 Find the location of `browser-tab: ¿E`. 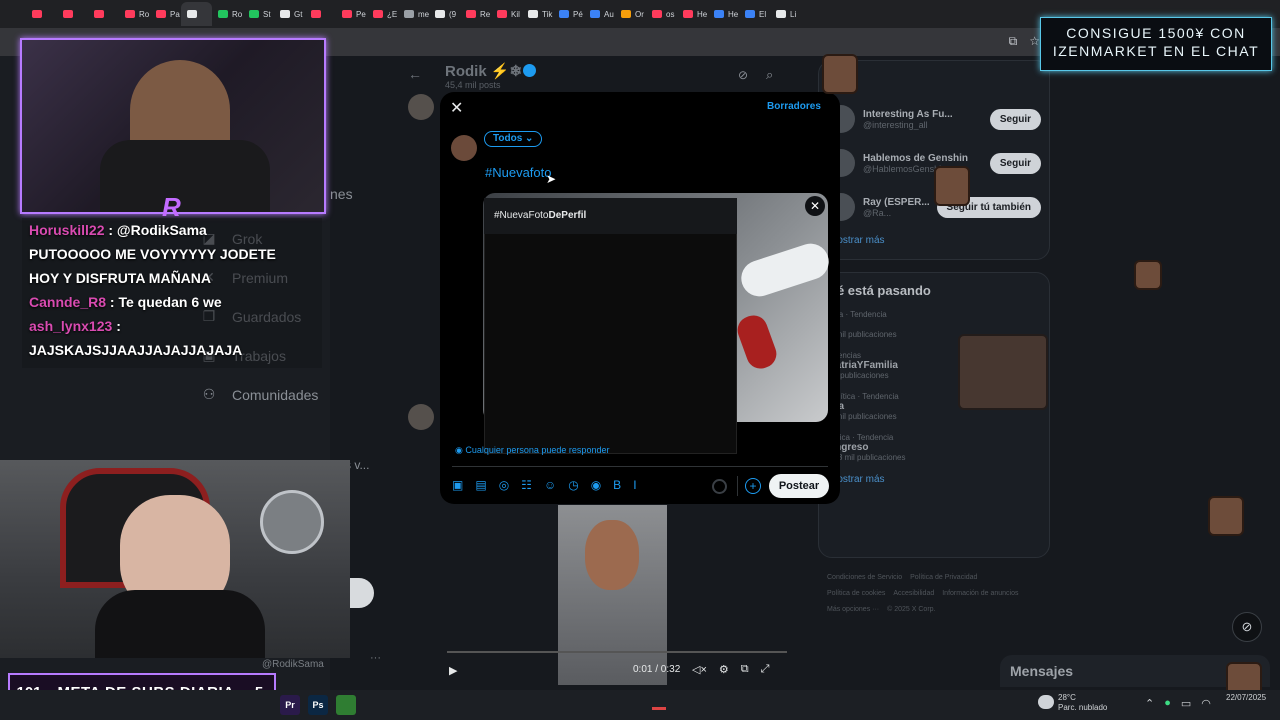

browser-tab: ¿E is located at coordinates (382, 14).